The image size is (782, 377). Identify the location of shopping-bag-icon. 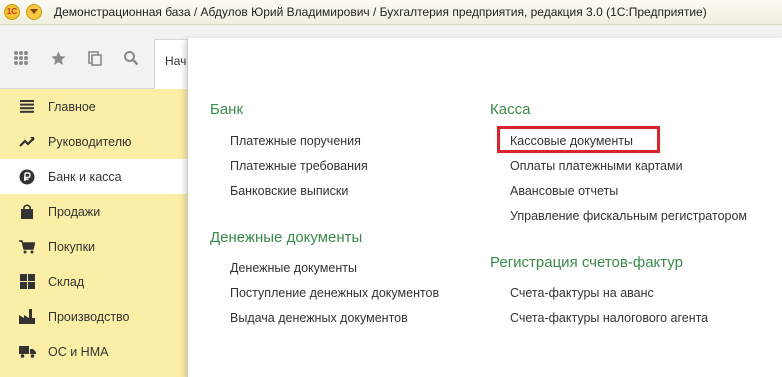
(27, 212).